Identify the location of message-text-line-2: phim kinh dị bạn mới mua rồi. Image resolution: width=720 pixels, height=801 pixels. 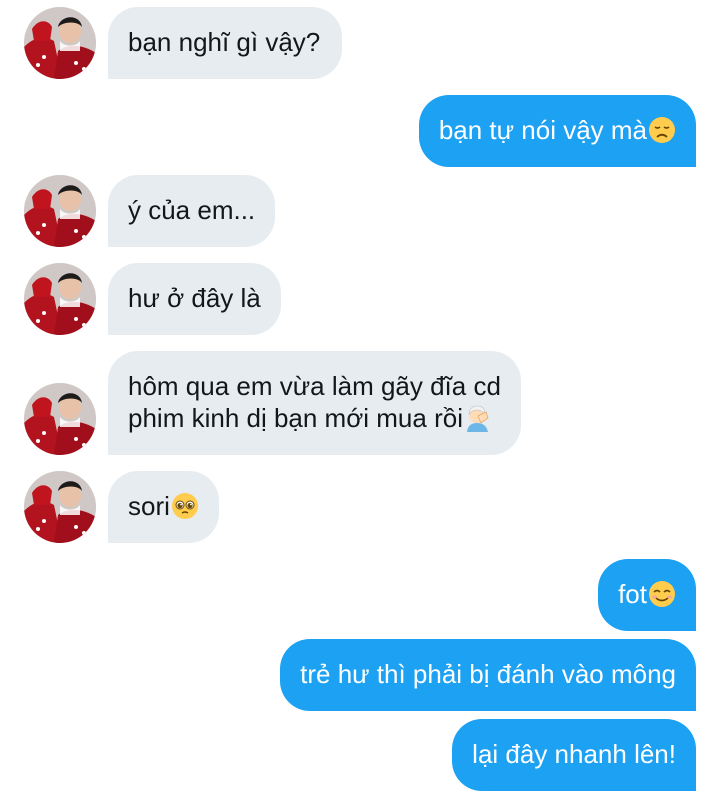
(314, 418).